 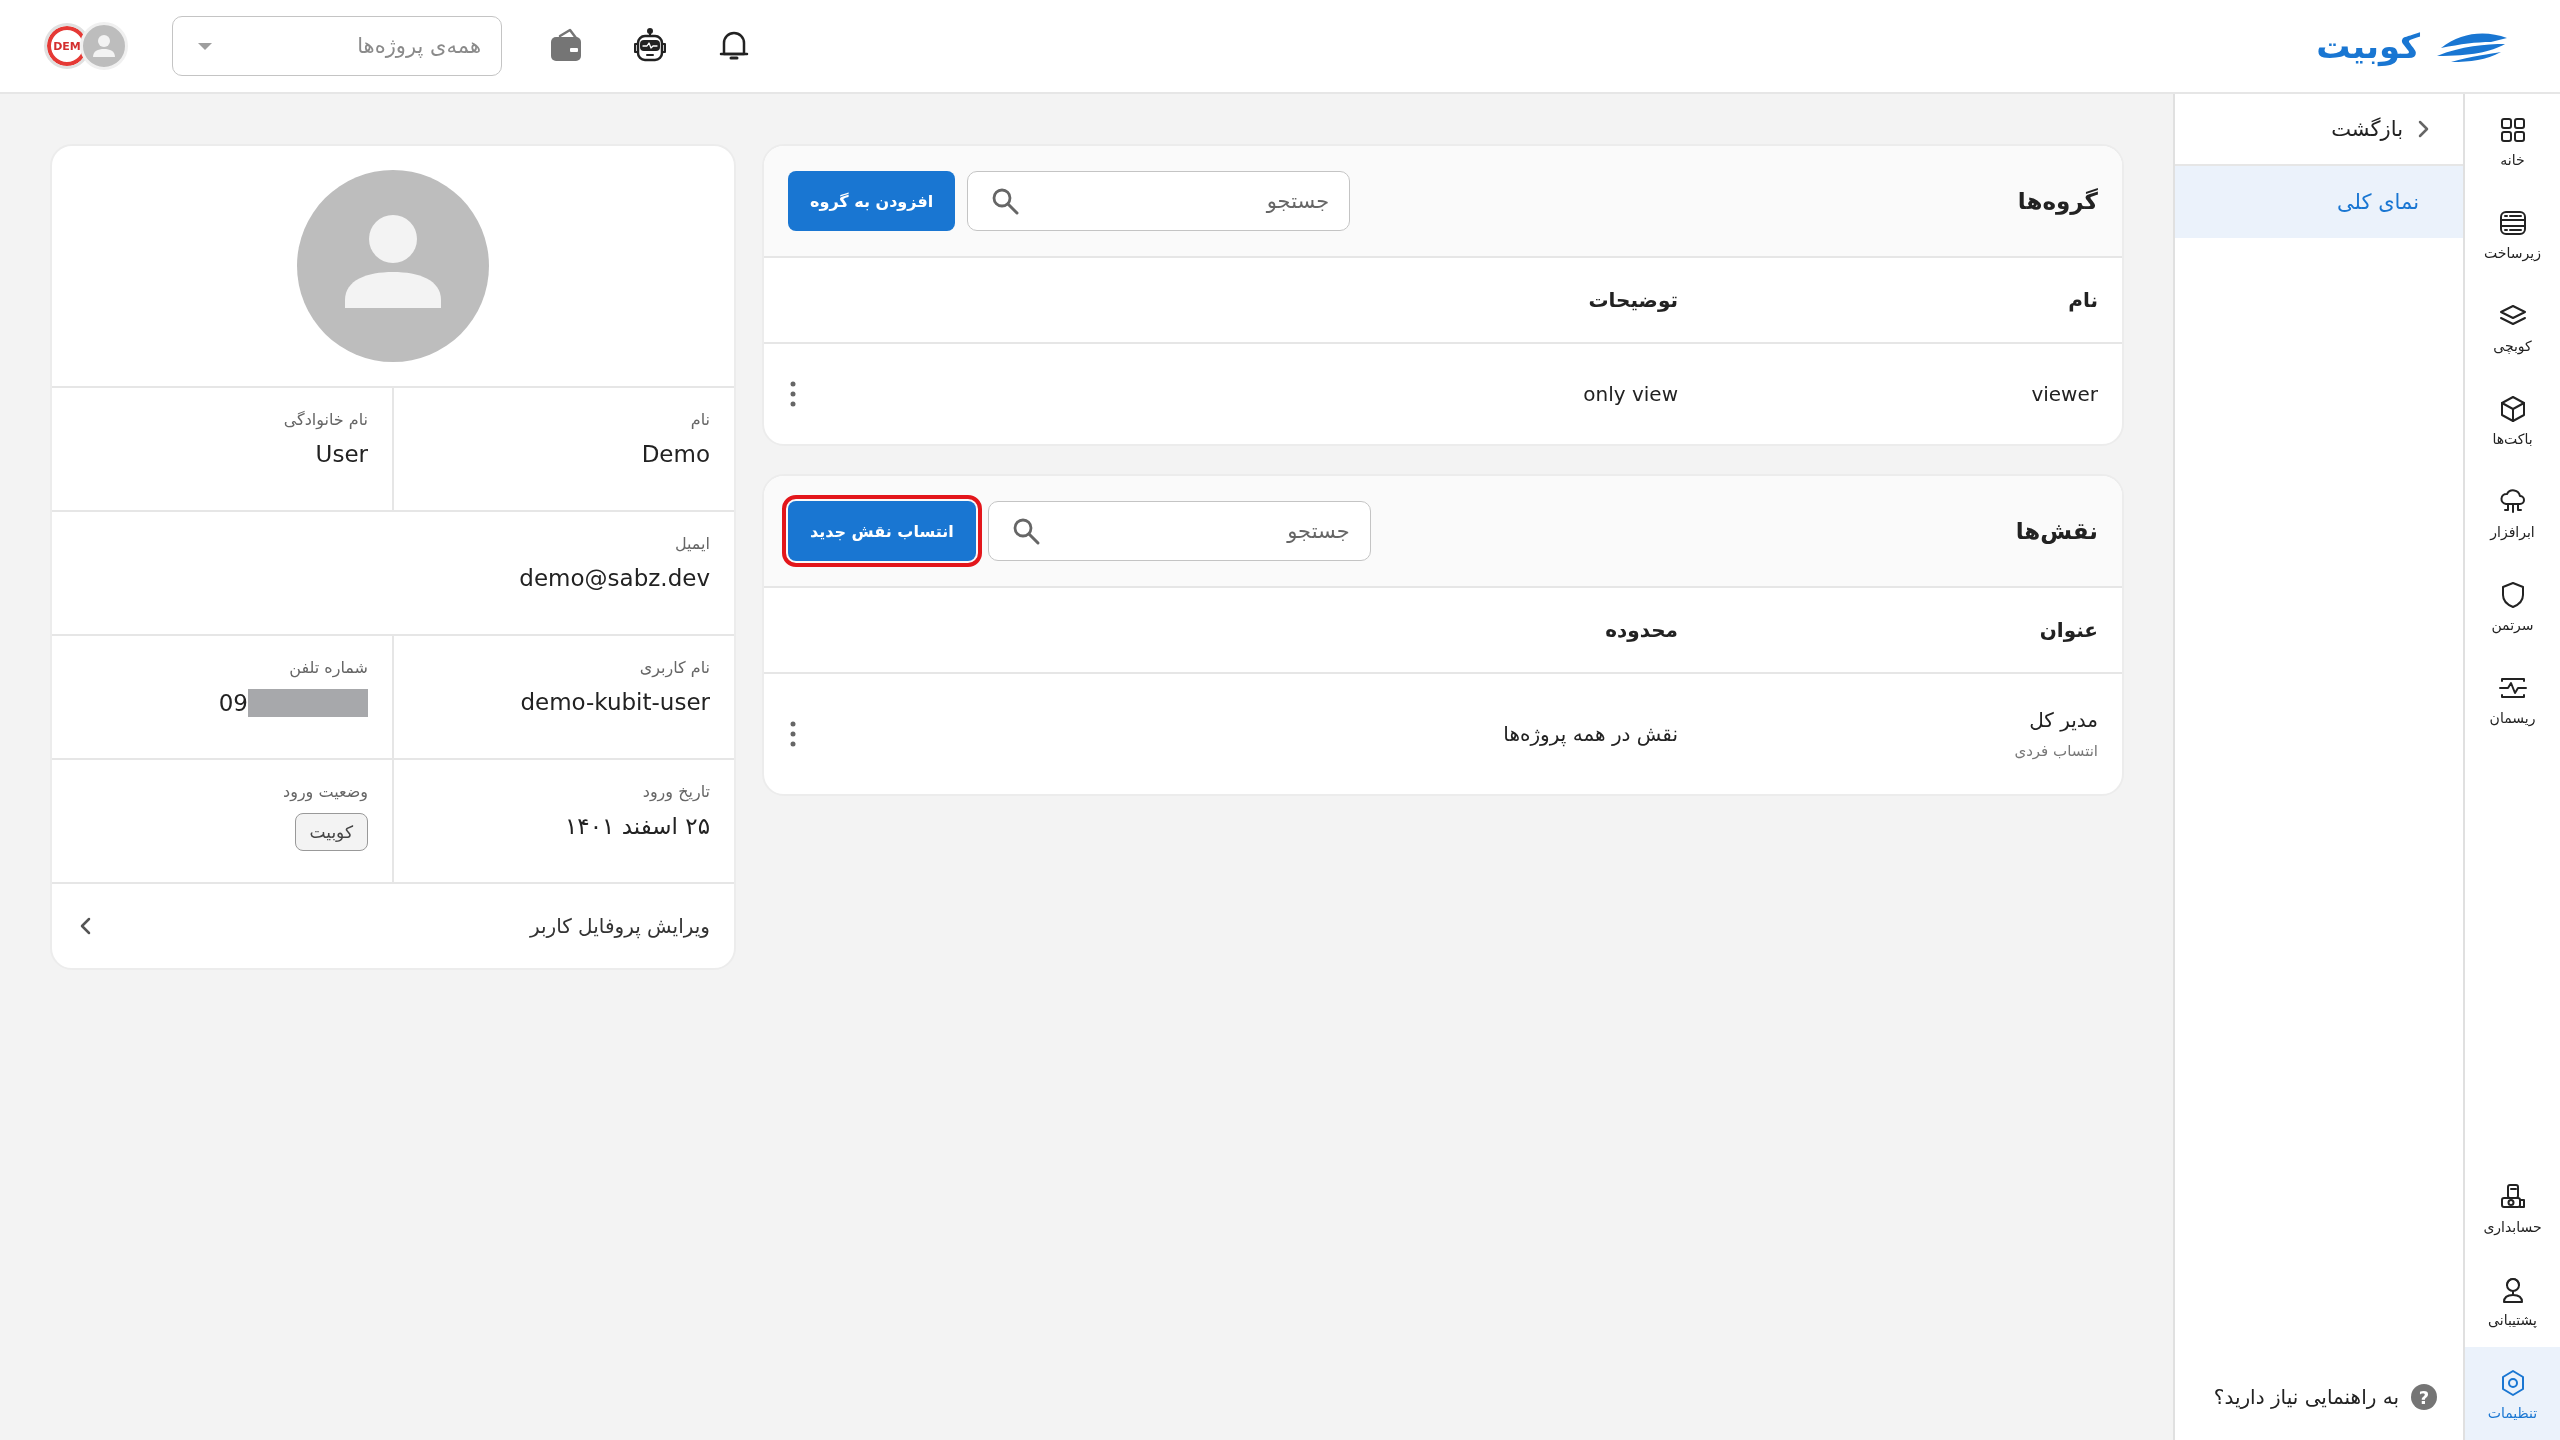 What do you see at coordinates (2063, 720) in the screenshot?
I see `table-cell-text: مدیر کل` at bounding box center [2063, 720].